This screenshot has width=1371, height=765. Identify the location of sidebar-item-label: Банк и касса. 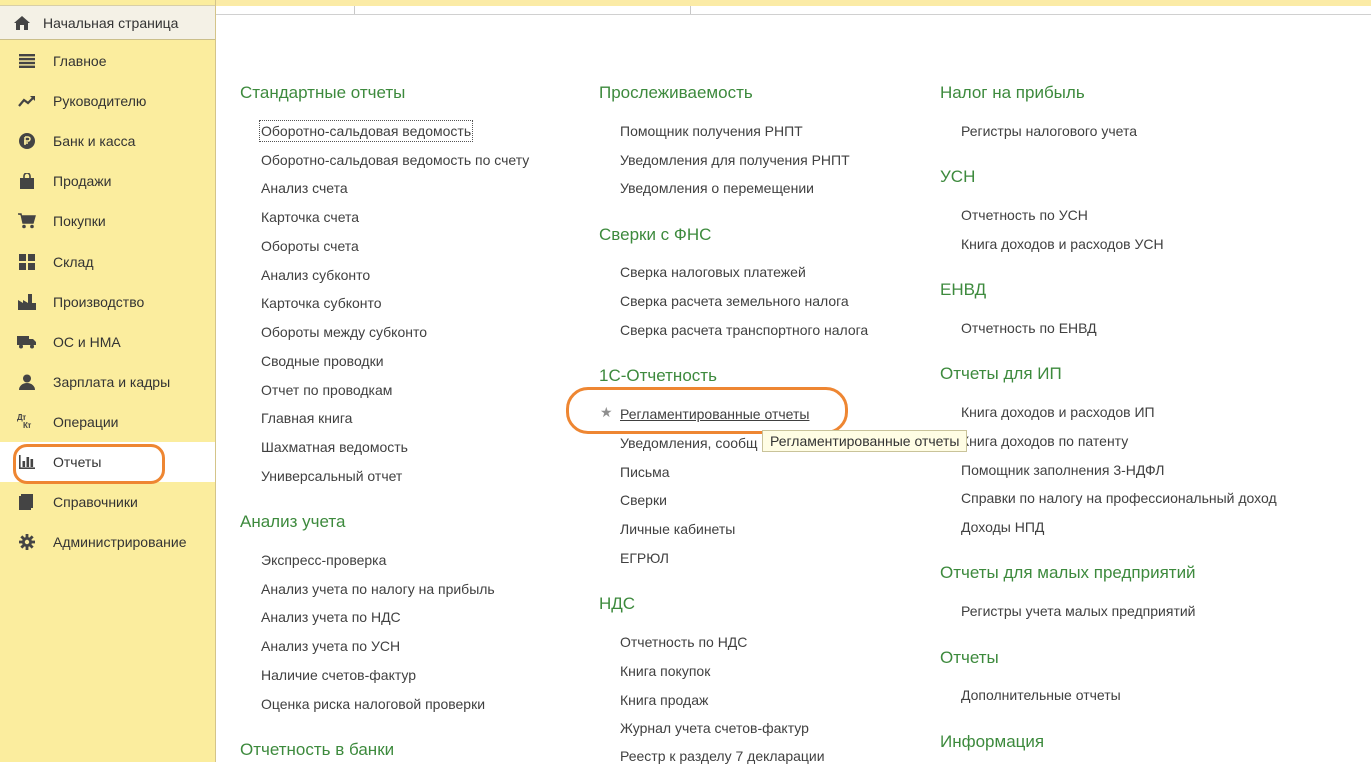
(94, 141).